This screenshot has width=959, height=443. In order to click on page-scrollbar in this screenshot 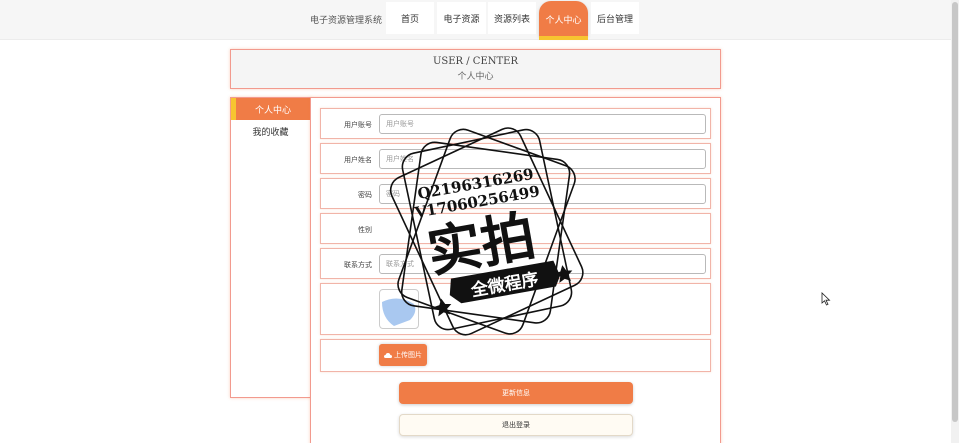, I will do `click(955, 221)`.